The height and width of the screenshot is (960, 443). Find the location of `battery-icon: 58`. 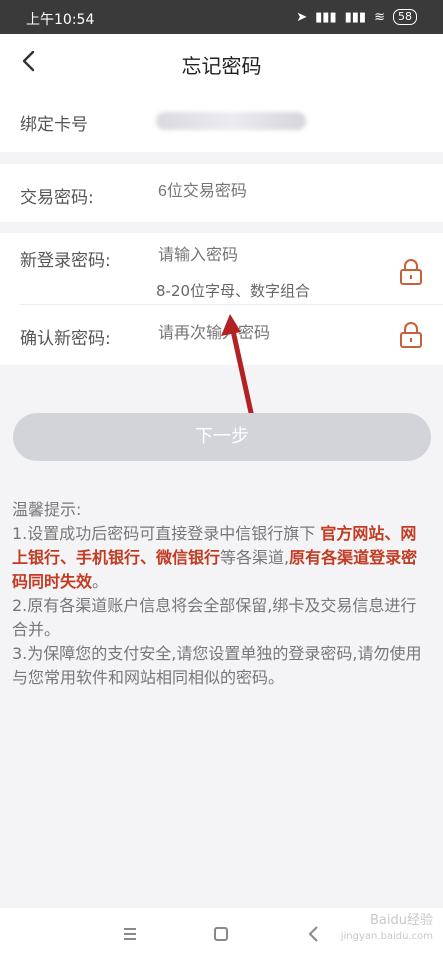

battery-icon: 58 is located at coordinates (405, 17).